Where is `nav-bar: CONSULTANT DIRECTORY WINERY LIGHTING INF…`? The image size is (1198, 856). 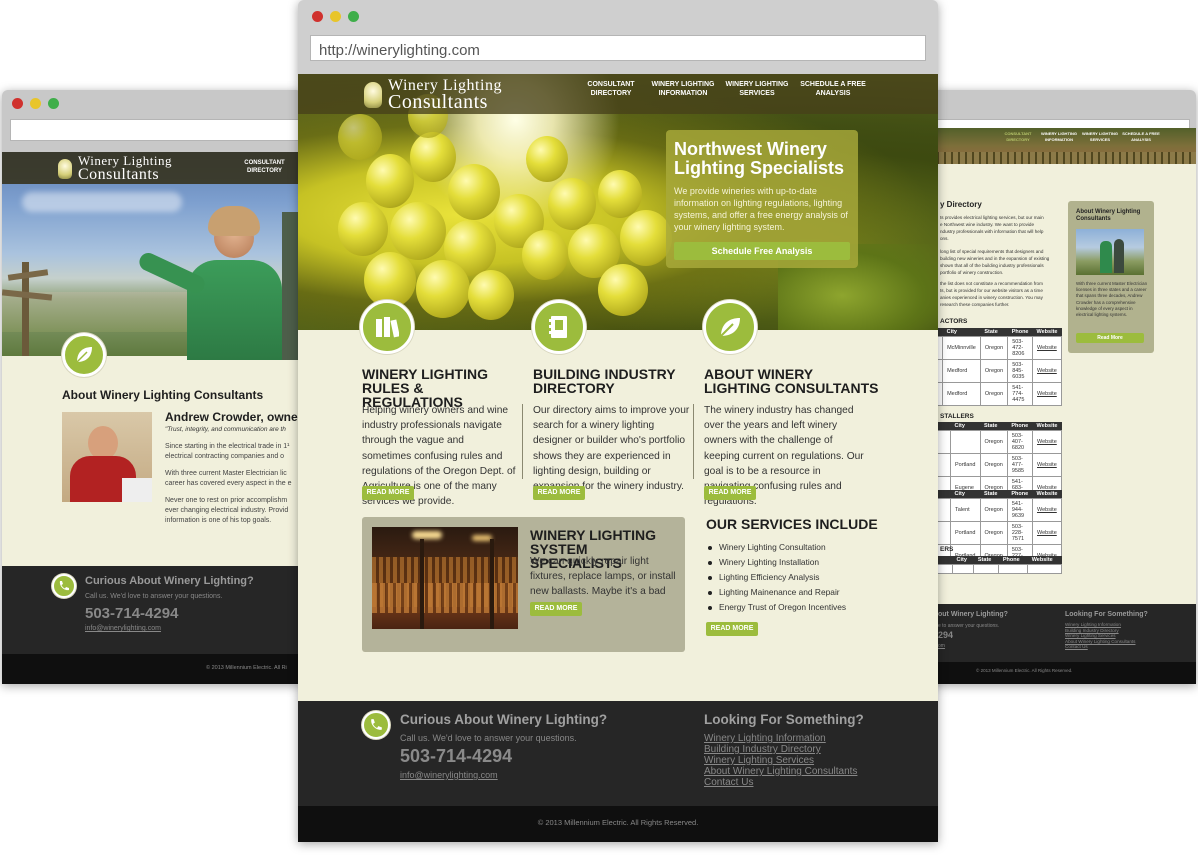
nav-bar: CONSULTANT DIRECTORY WINERY LIGHTING INF… is located at coordinates (1080, 137).